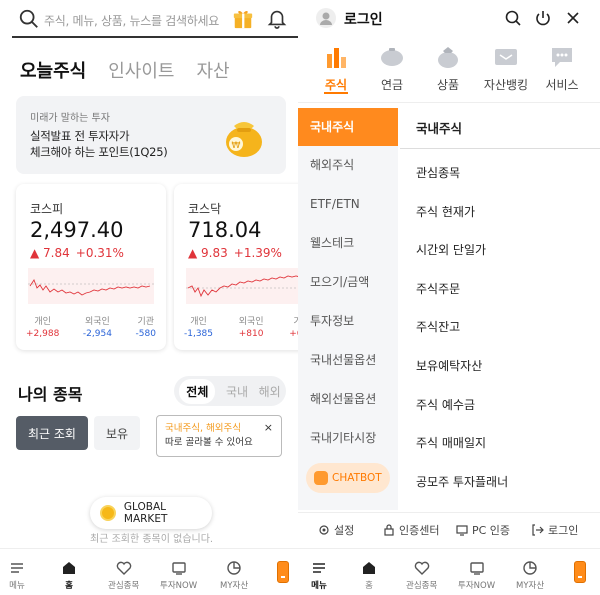 This screenshot has width=600, height=595. I want to click on tab-today-stock: 오늘주식, so click(53, 70).